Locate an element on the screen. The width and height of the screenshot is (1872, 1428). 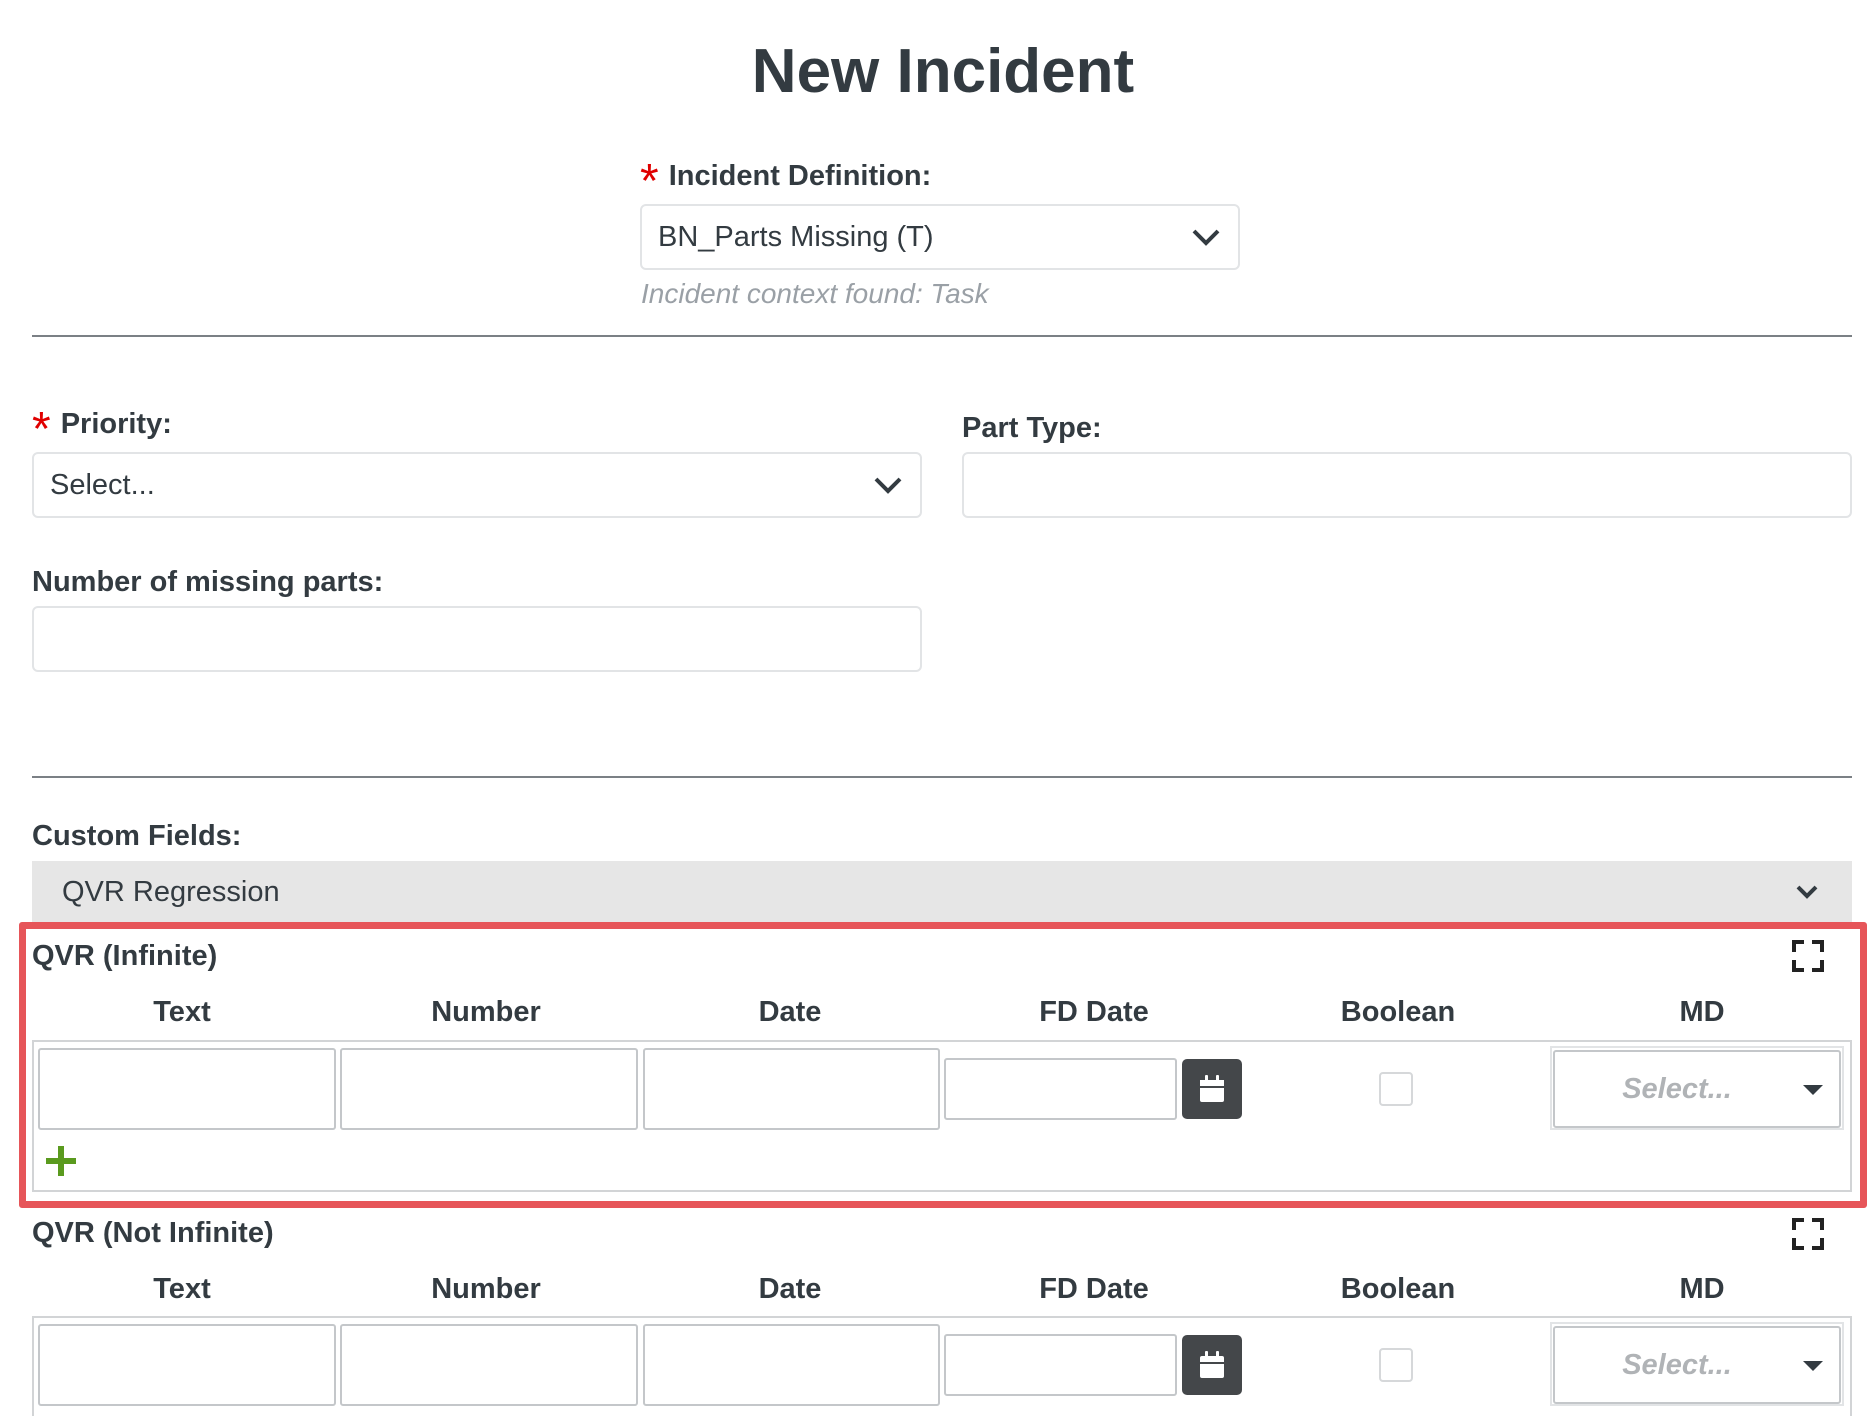
priority-label: * Priority: is located at coordinates (102, 430).